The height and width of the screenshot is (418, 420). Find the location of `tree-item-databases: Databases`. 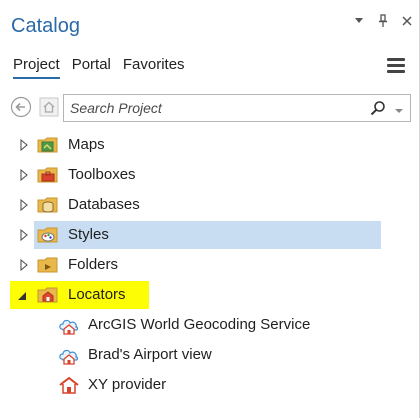

tree-item-databases: Databases is located at coordinates (210, 205).